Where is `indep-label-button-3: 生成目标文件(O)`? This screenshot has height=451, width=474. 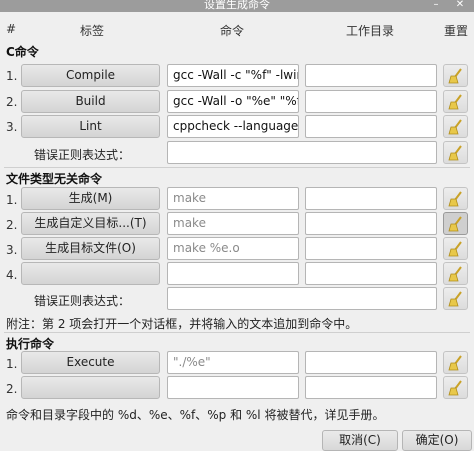
indep-label-button-3: 生成目标文件(O) is located at coordinates (90, 248).